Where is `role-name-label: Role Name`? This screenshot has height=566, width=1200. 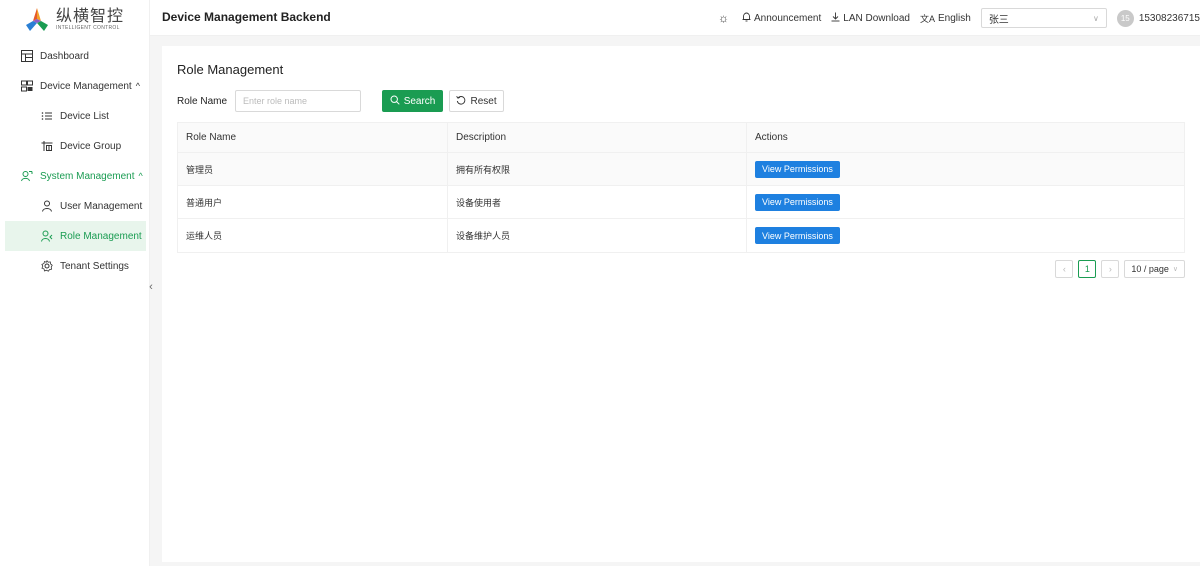
role-name-label: Role Name is located at coordinates (202, 101).